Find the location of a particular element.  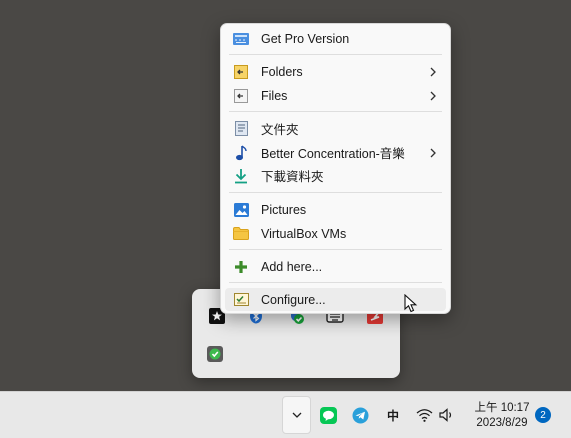

folder-icon is located at coordinates (241, 234).